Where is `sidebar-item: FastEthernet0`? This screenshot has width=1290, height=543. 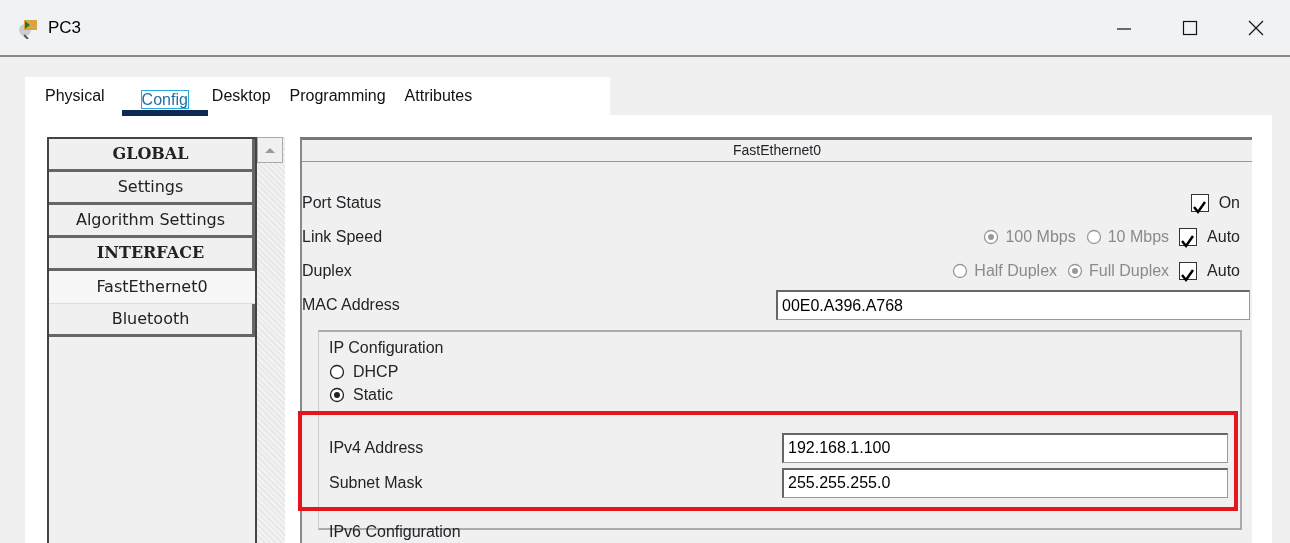
sidebar-item: FastEthernet0 is located at coordinates (152, 287).